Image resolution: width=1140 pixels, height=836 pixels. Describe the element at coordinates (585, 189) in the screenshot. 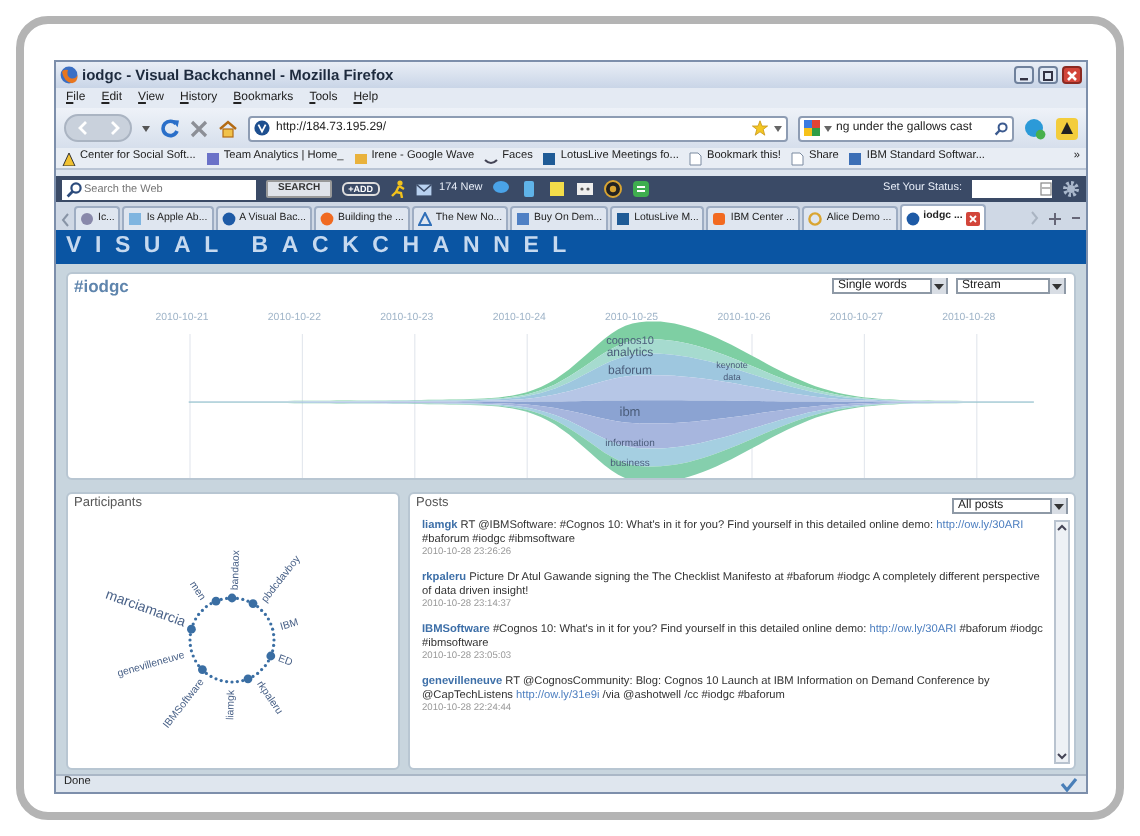

I see `chat-window-icon` at that location.